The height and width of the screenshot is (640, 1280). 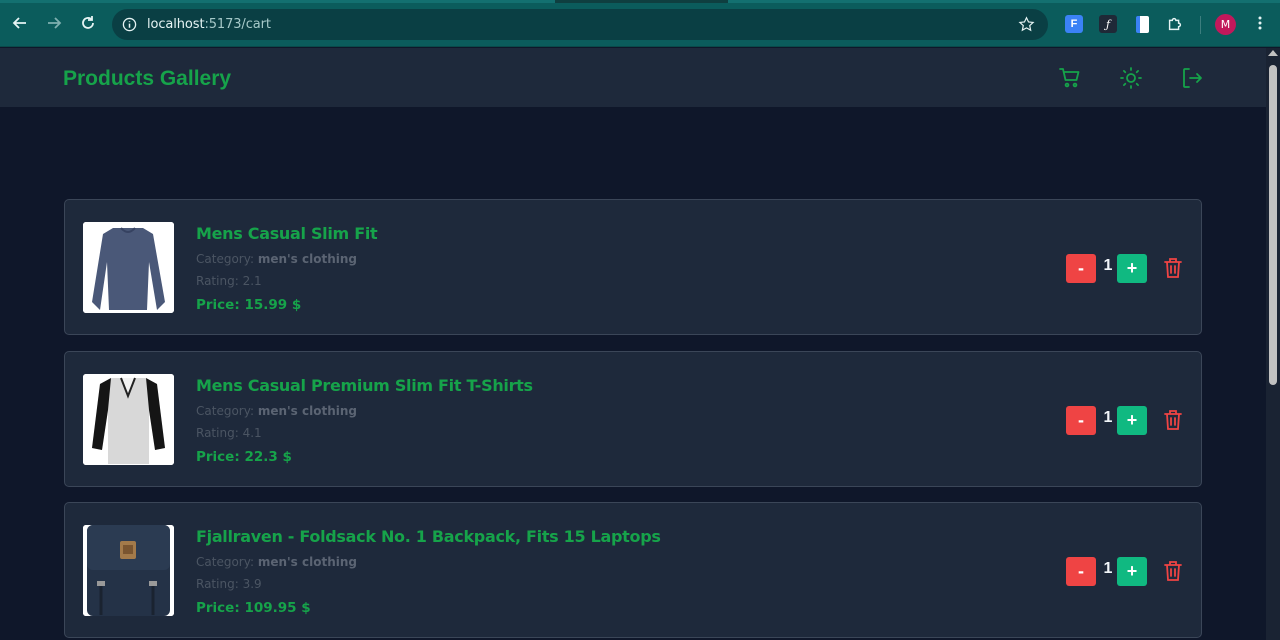 What do you see at coordinates (147, 79) in the screenshot?
I see `brand-title: Products Gallery` at bounding box center [147, 79].